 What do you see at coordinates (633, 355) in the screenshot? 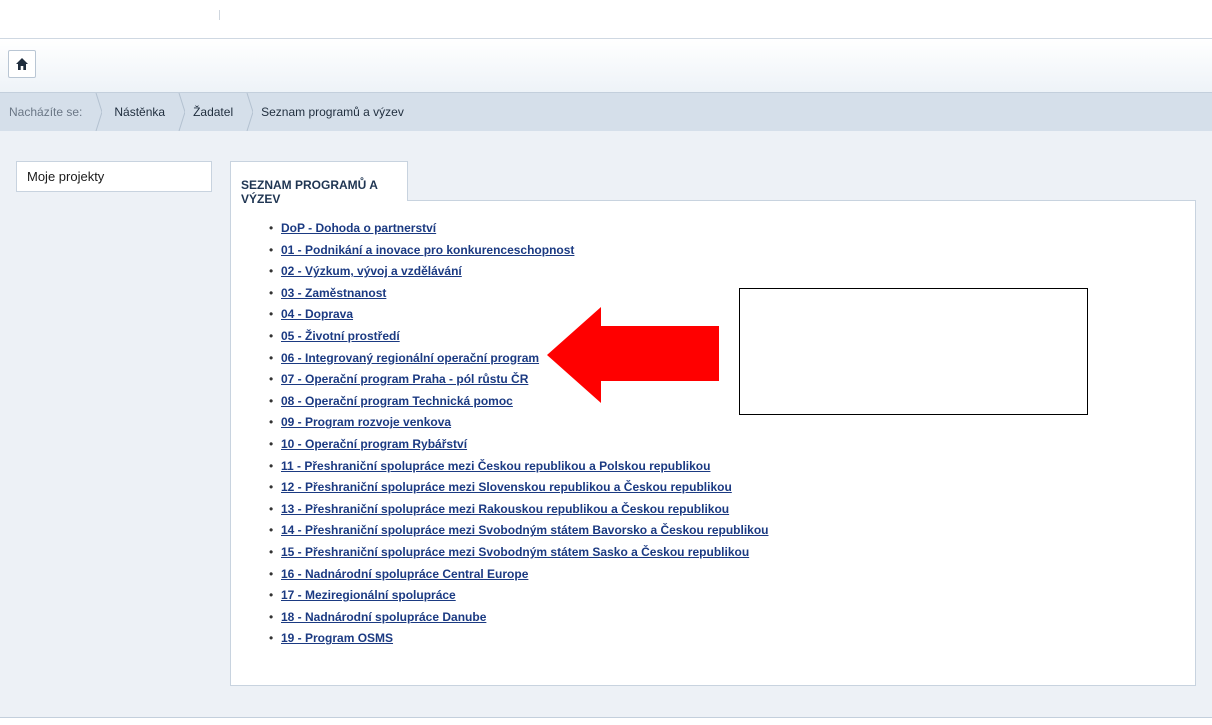
I see `red-arrow-left-icon` at bounding box center [633, 355].